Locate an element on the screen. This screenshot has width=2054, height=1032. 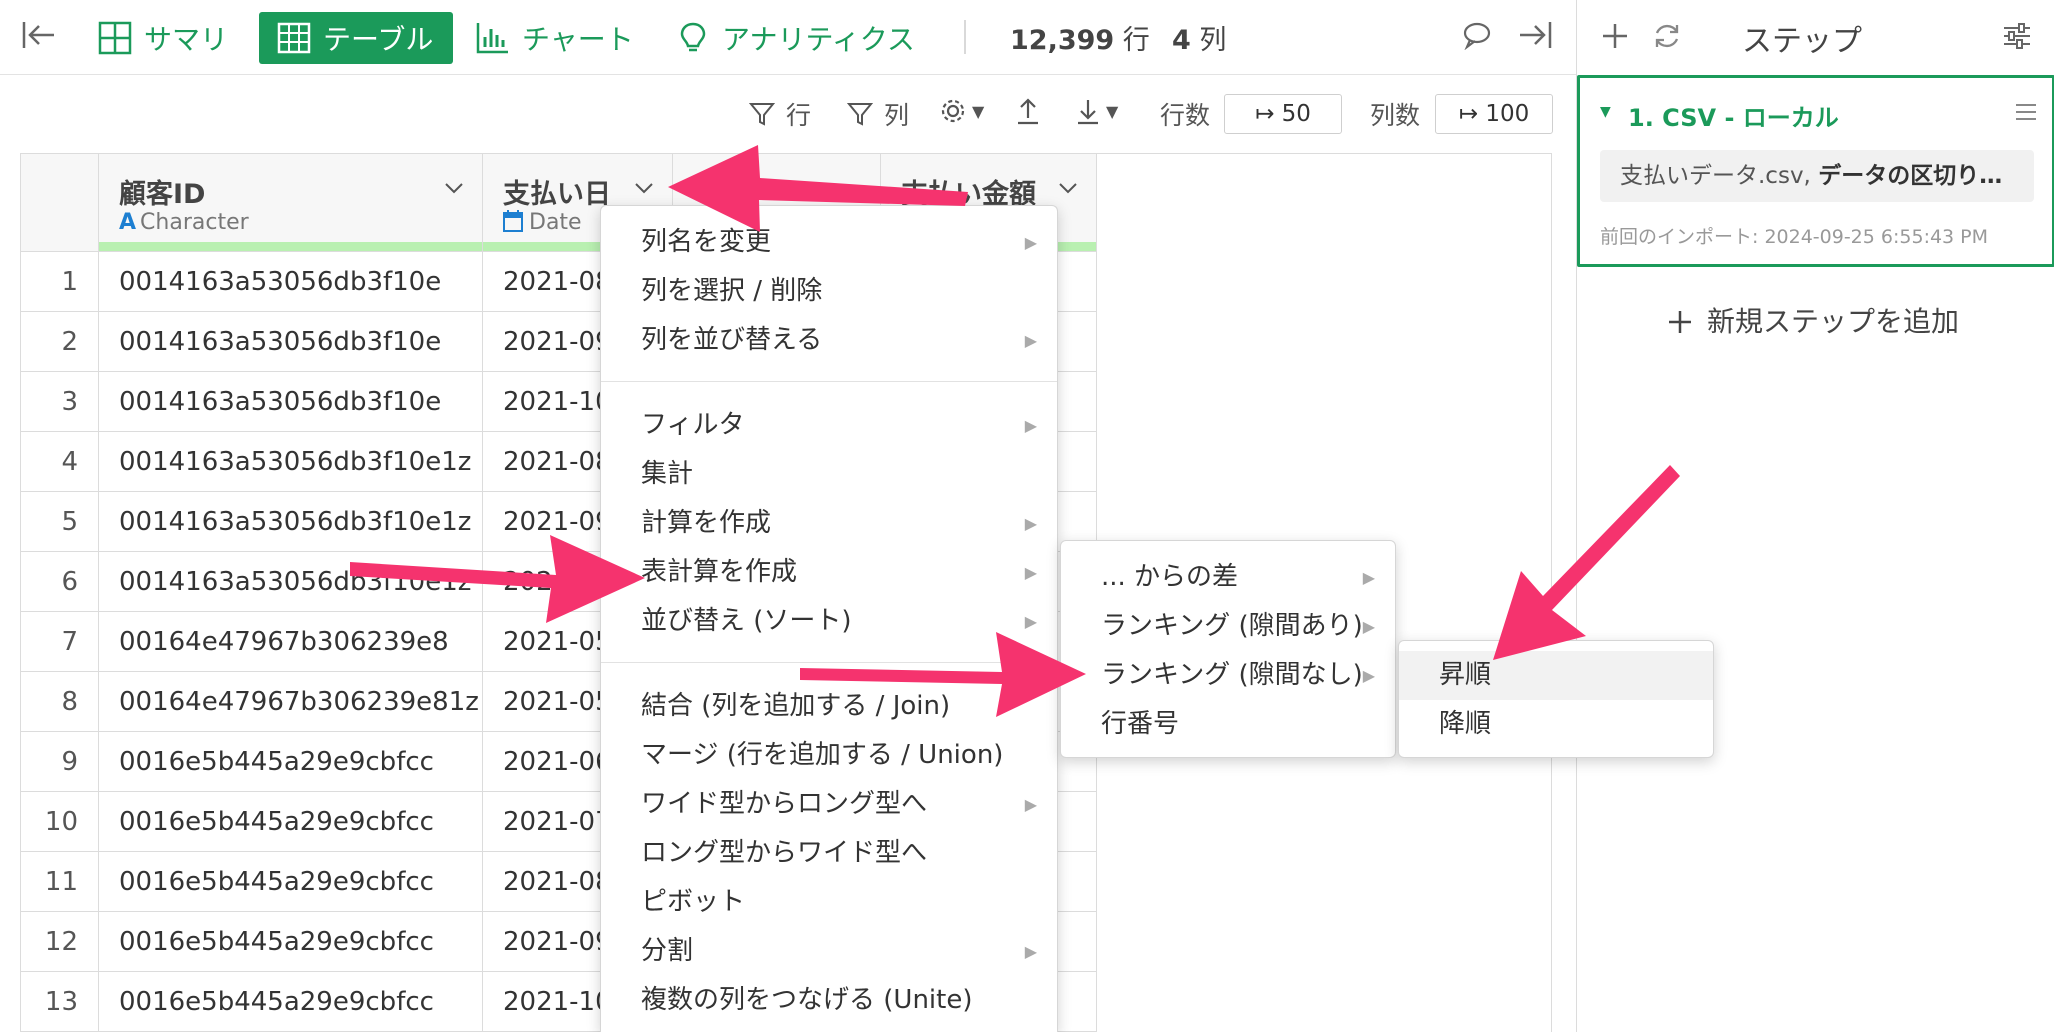
sort-ascending-item: 昇順 is located at coordinates (1556, 675).